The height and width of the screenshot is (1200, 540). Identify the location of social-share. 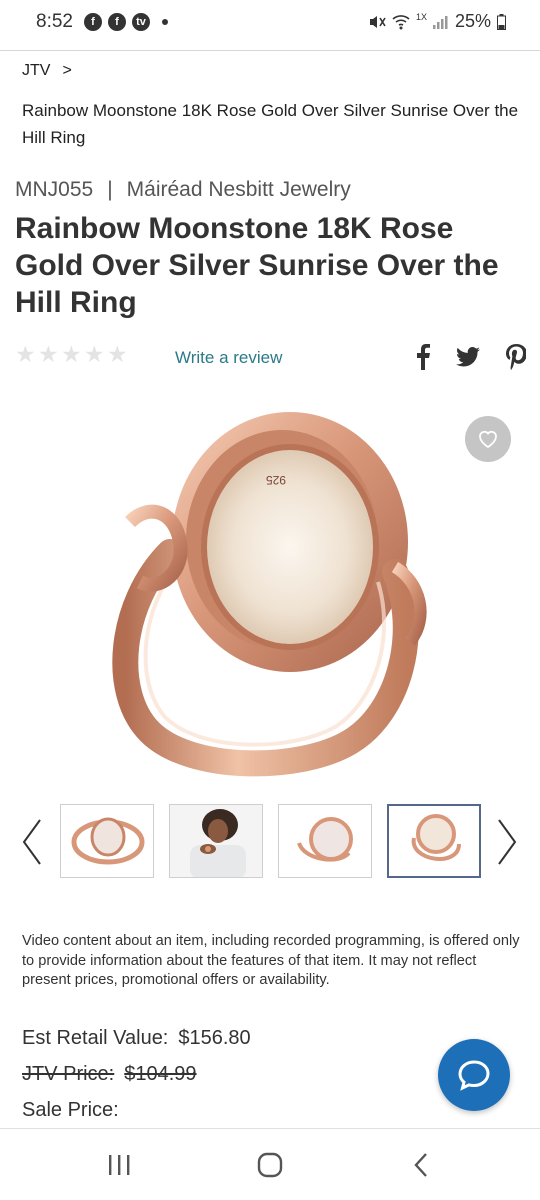
(471, 357).